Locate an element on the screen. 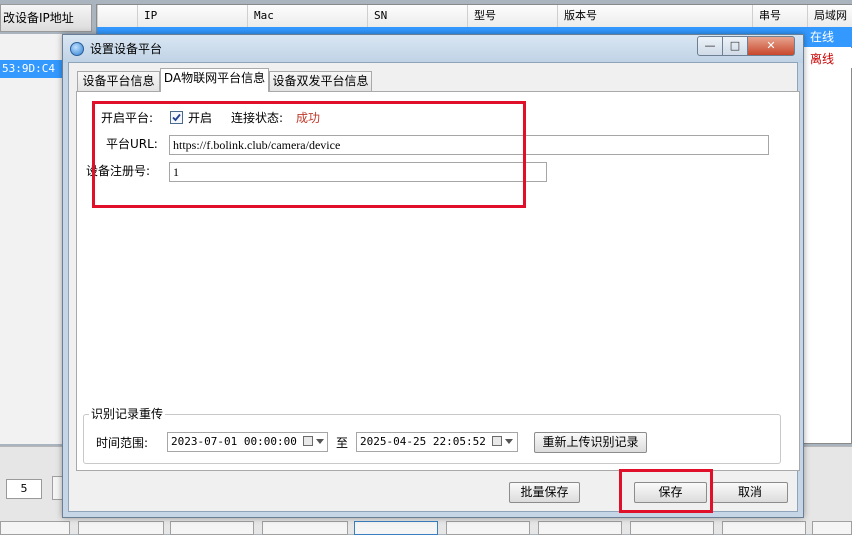 Image resolution: width=852 pixels, height=535 pixels. grid-header-serial: 串号 is located at coordinates (779, 16).